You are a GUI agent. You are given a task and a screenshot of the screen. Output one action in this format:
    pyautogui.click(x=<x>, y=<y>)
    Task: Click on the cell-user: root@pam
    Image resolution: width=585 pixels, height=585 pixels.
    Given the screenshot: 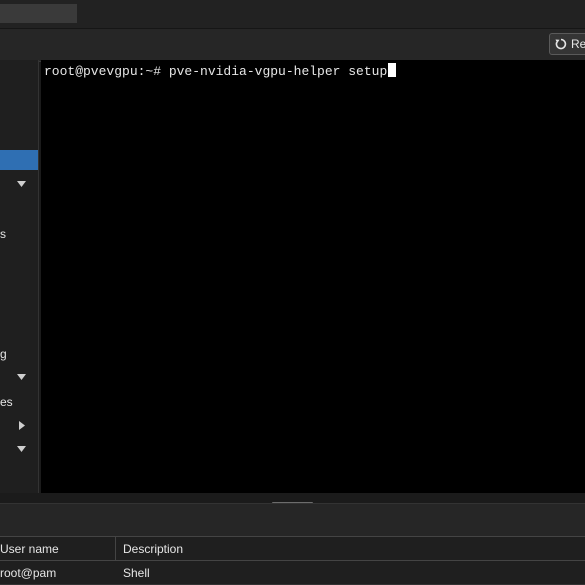 What is the action you would take?
    pyautogui.click(x=28, y=572)
    